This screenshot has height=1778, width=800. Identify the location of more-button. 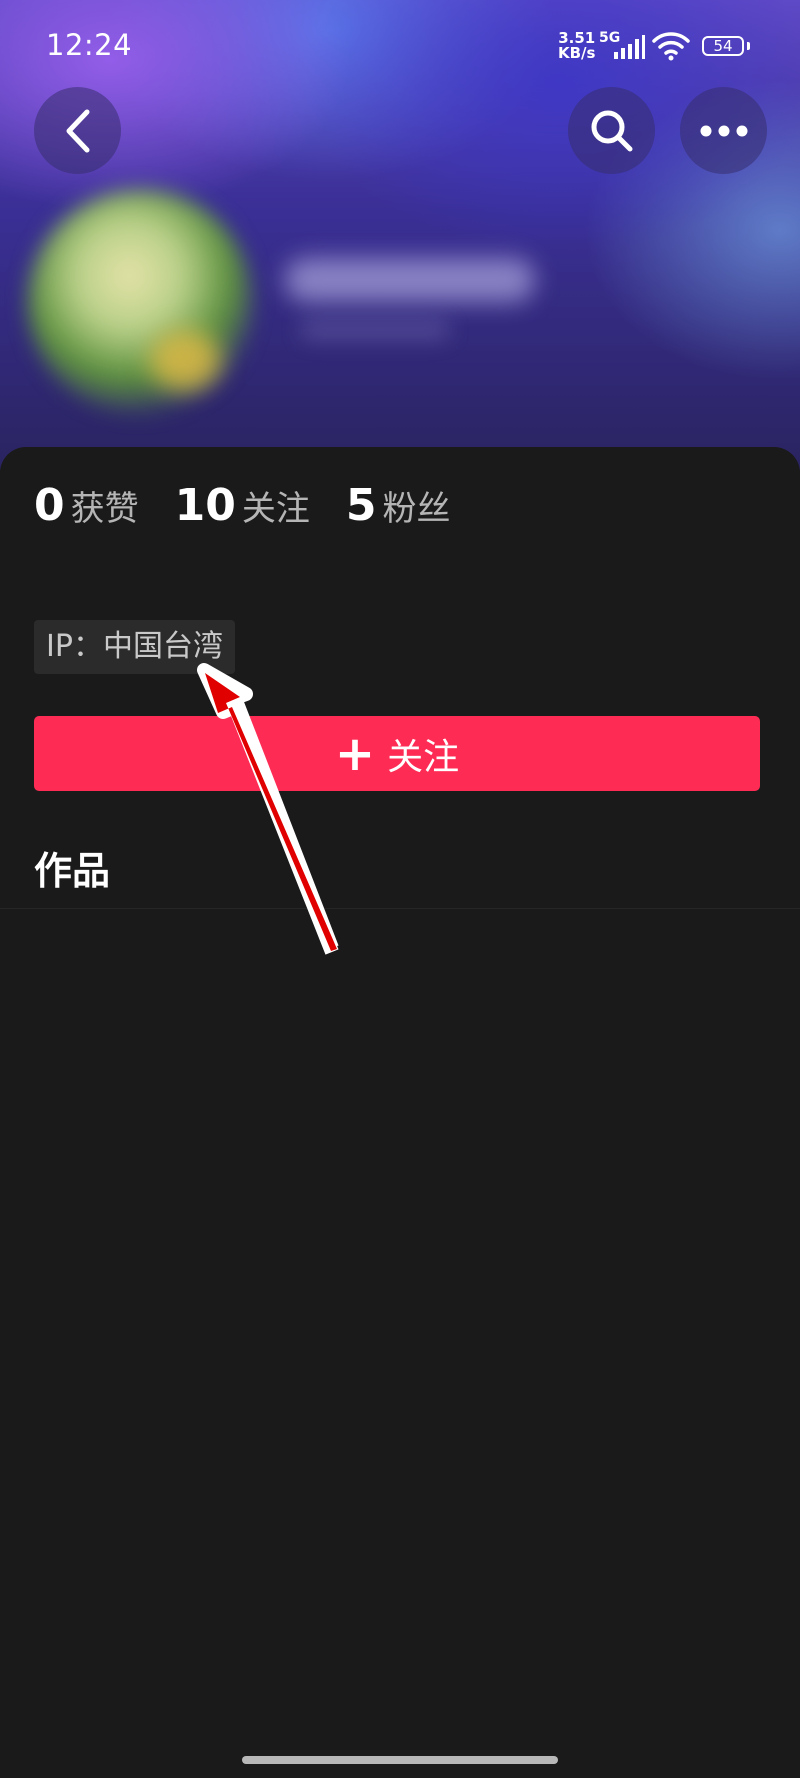
(723, 130).